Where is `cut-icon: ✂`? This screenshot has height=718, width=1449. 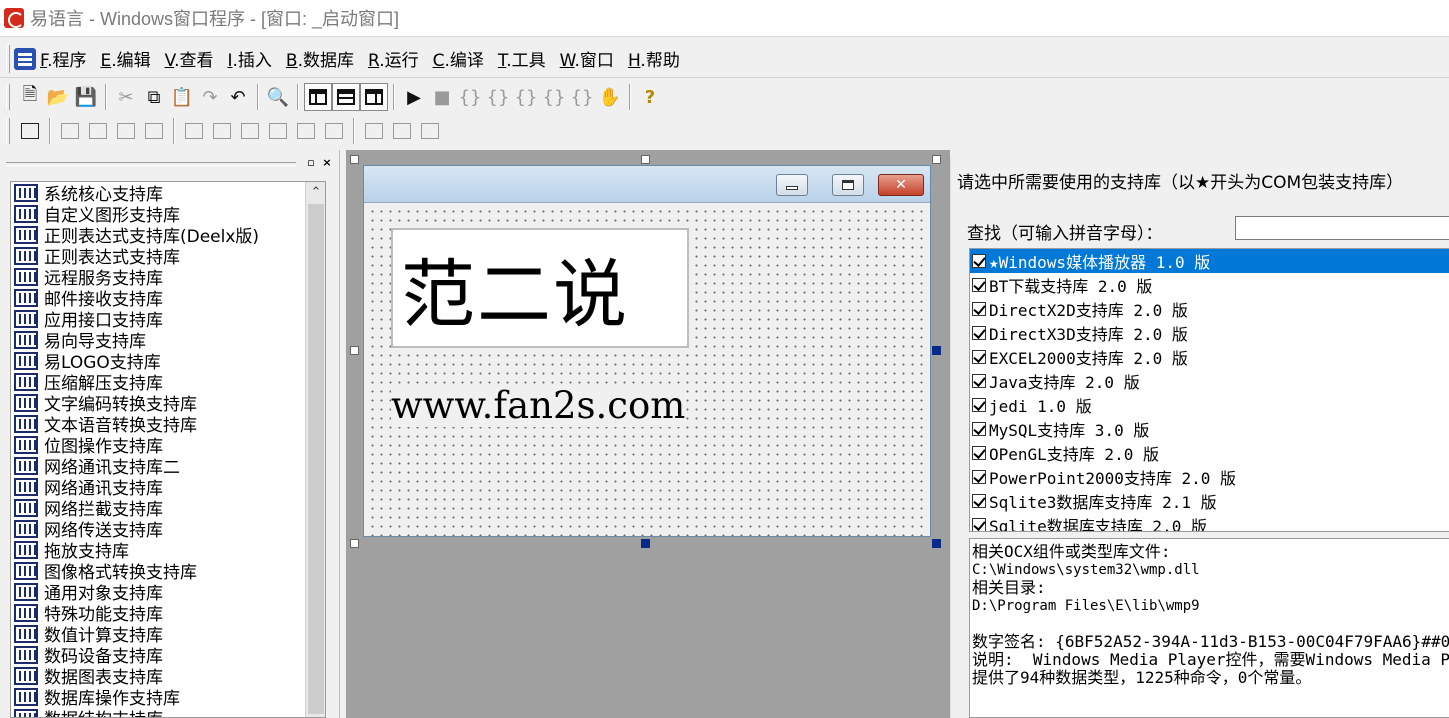
cut-icon: ✂ is located at coordinates (126, 97).